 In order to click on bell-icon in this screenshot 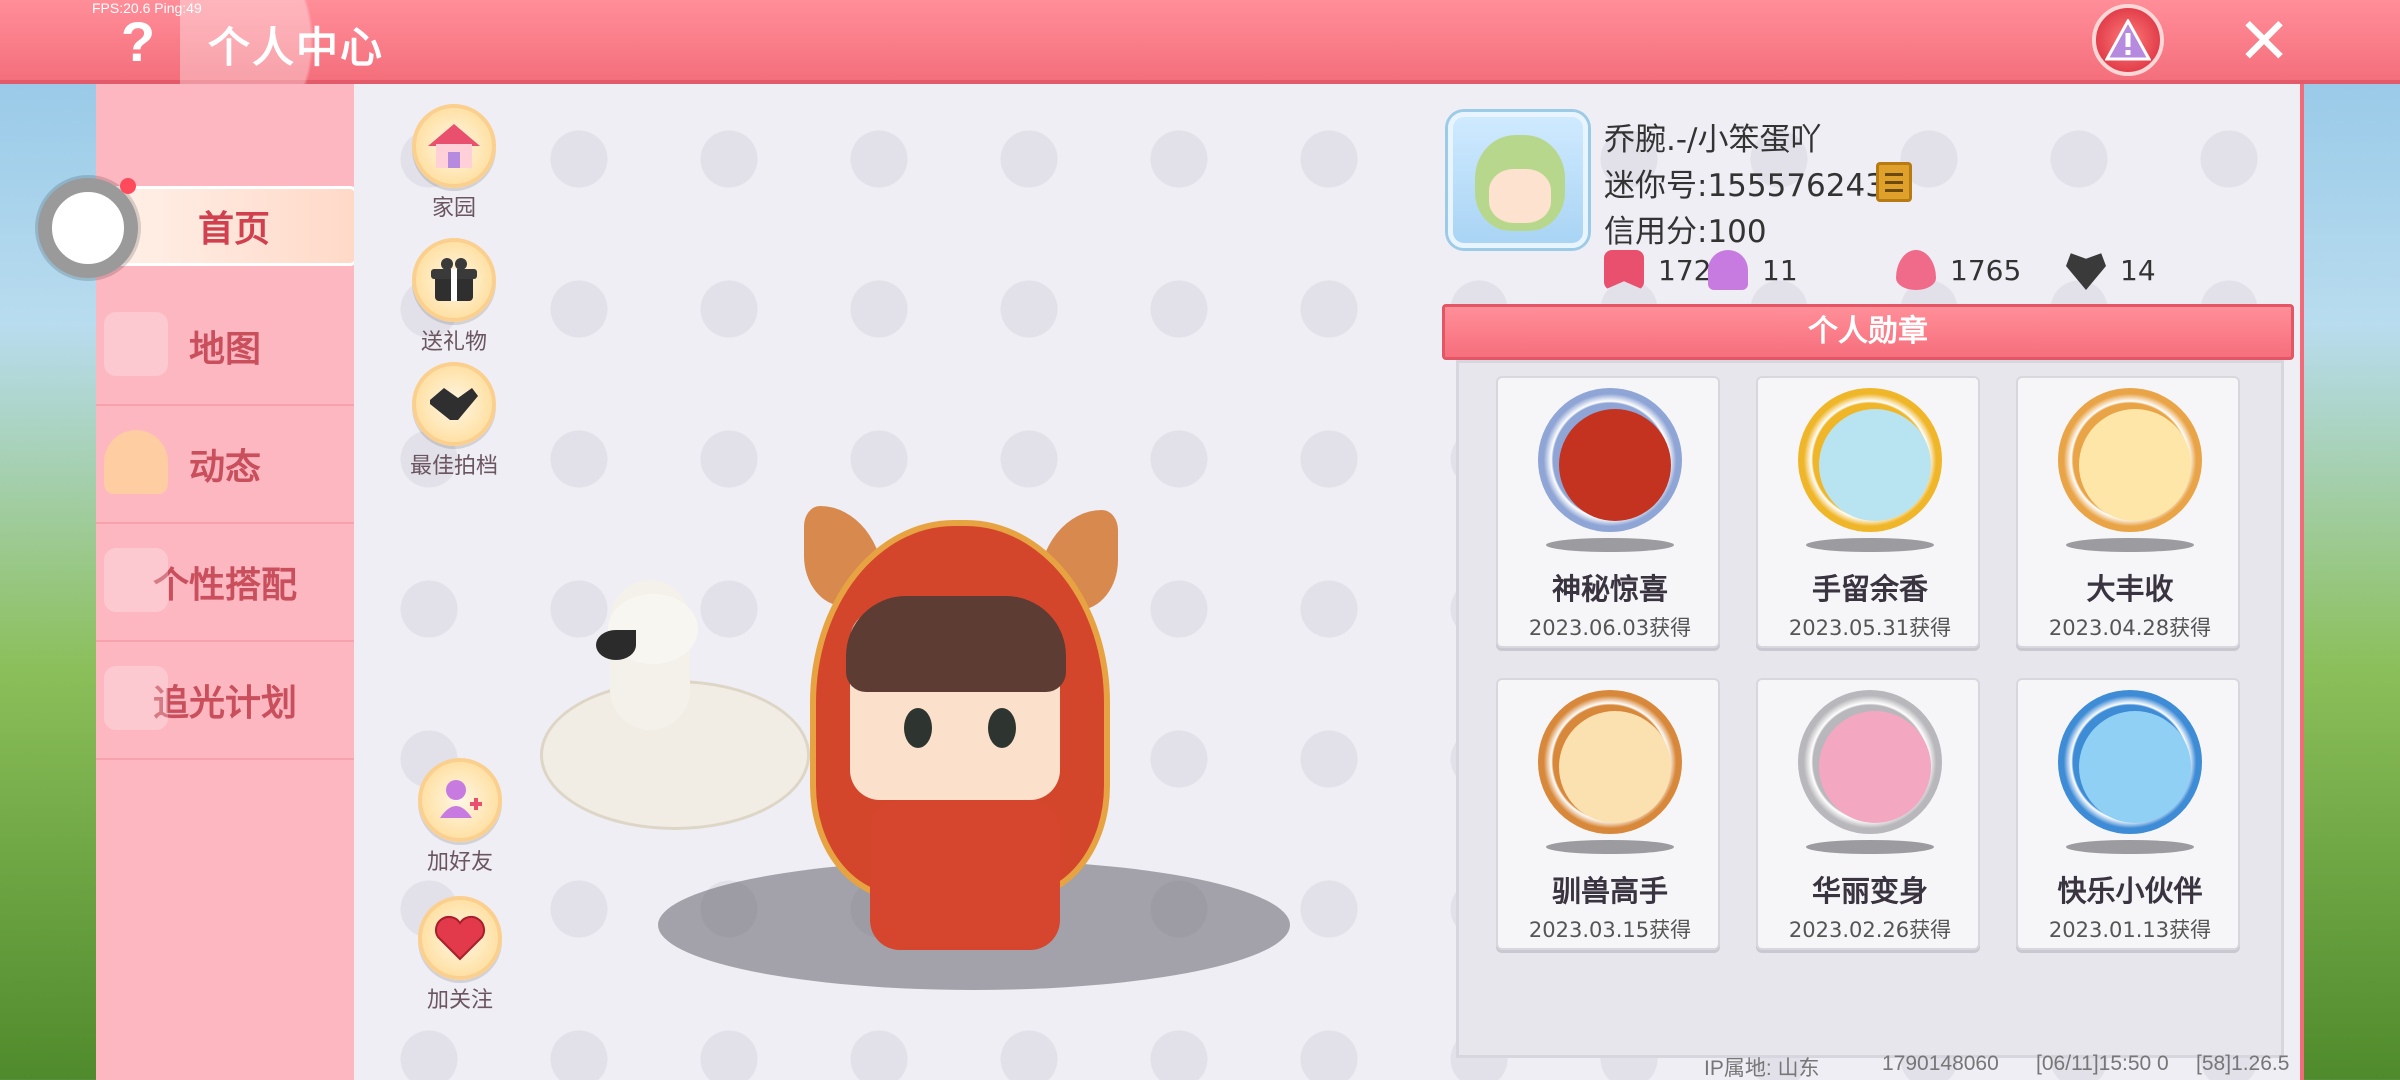, I will do `click(136, 462)`.